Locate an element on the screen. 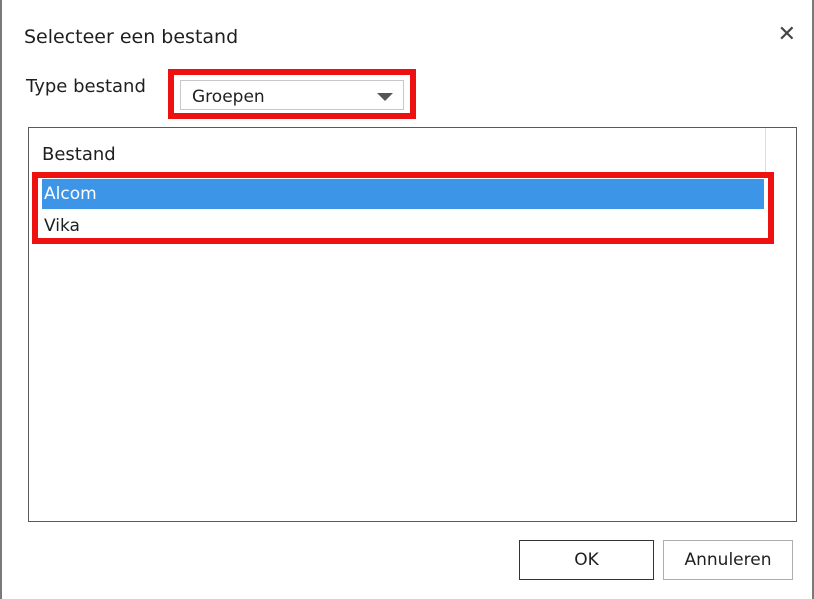  list-item: Alcom is located at coordinates (403, 194).